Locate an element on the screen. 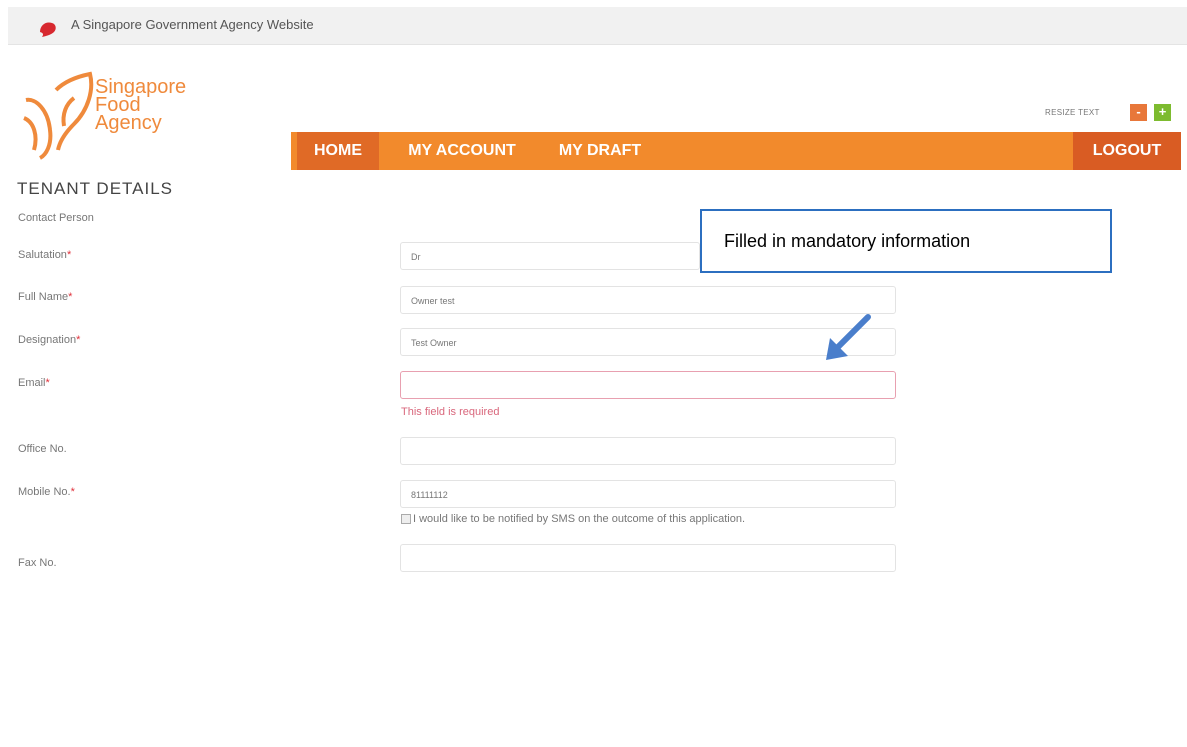  logout-button: LOGOUT is located at coordinates (1127, 151).